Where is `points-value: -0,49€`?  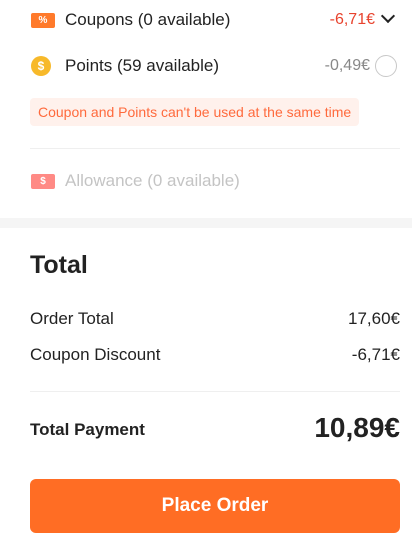 points-value: -0,49€ is located at coordinates (347, 65).